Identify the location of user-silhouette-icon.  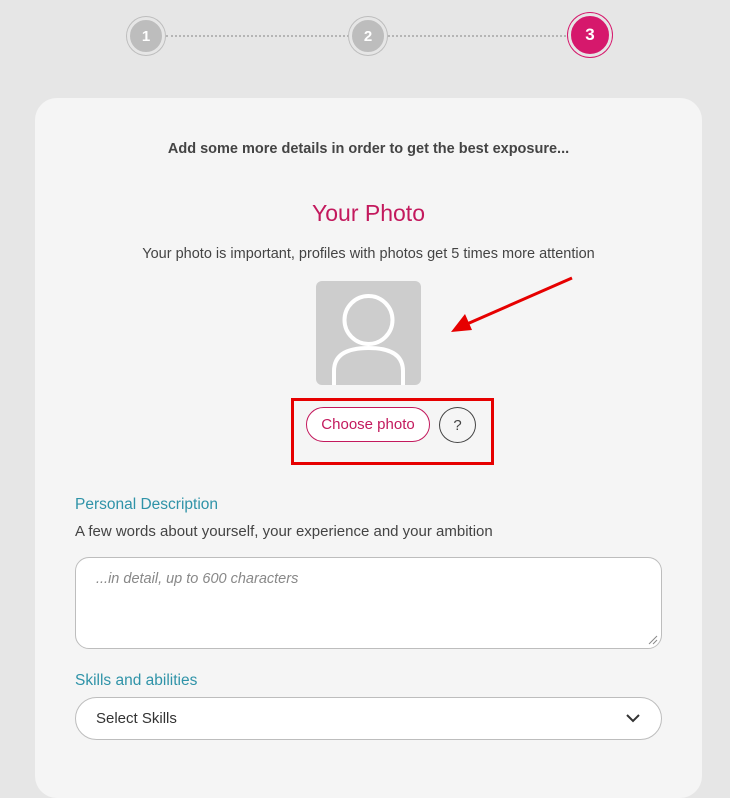
(368, 339).